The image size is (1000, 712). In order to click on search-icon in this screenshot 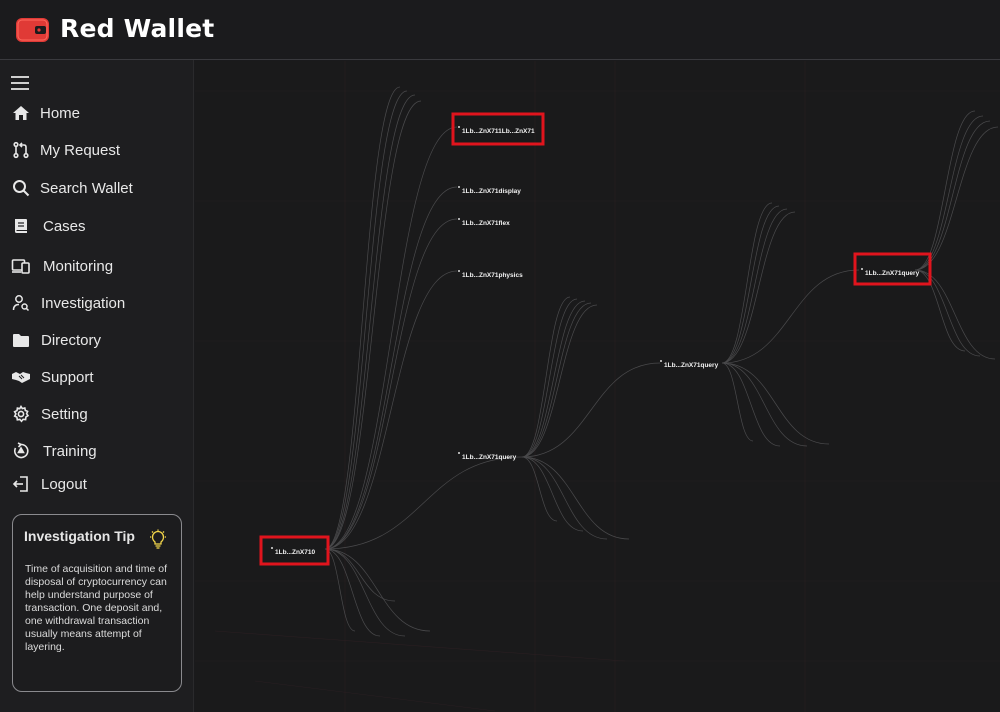, I will do `click(21, 188)`.